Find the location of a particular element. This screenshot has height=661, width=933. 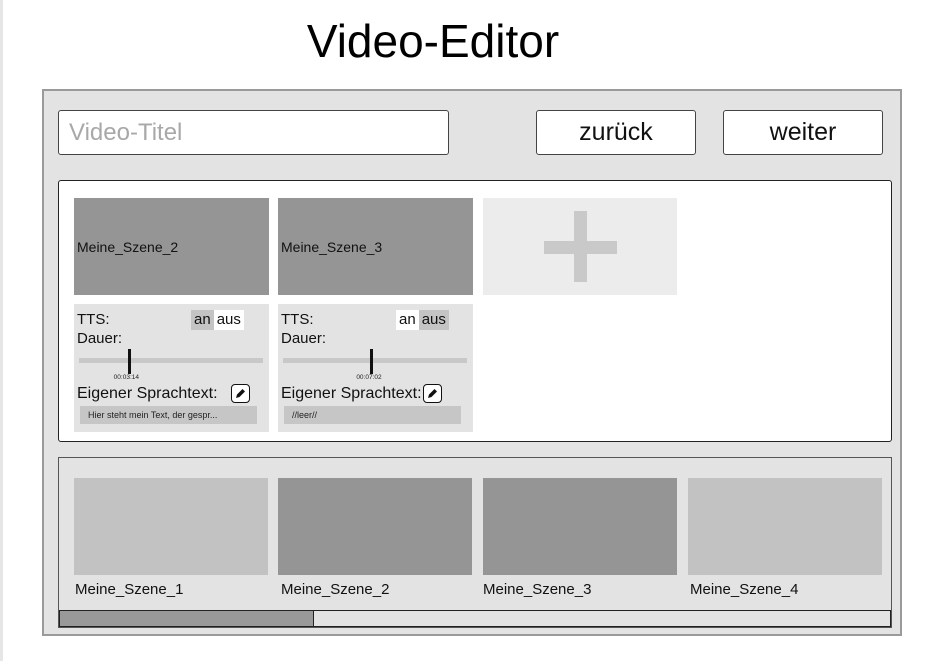

scene-name: Meine_Szene_2 is located at coordinates (128, 246).